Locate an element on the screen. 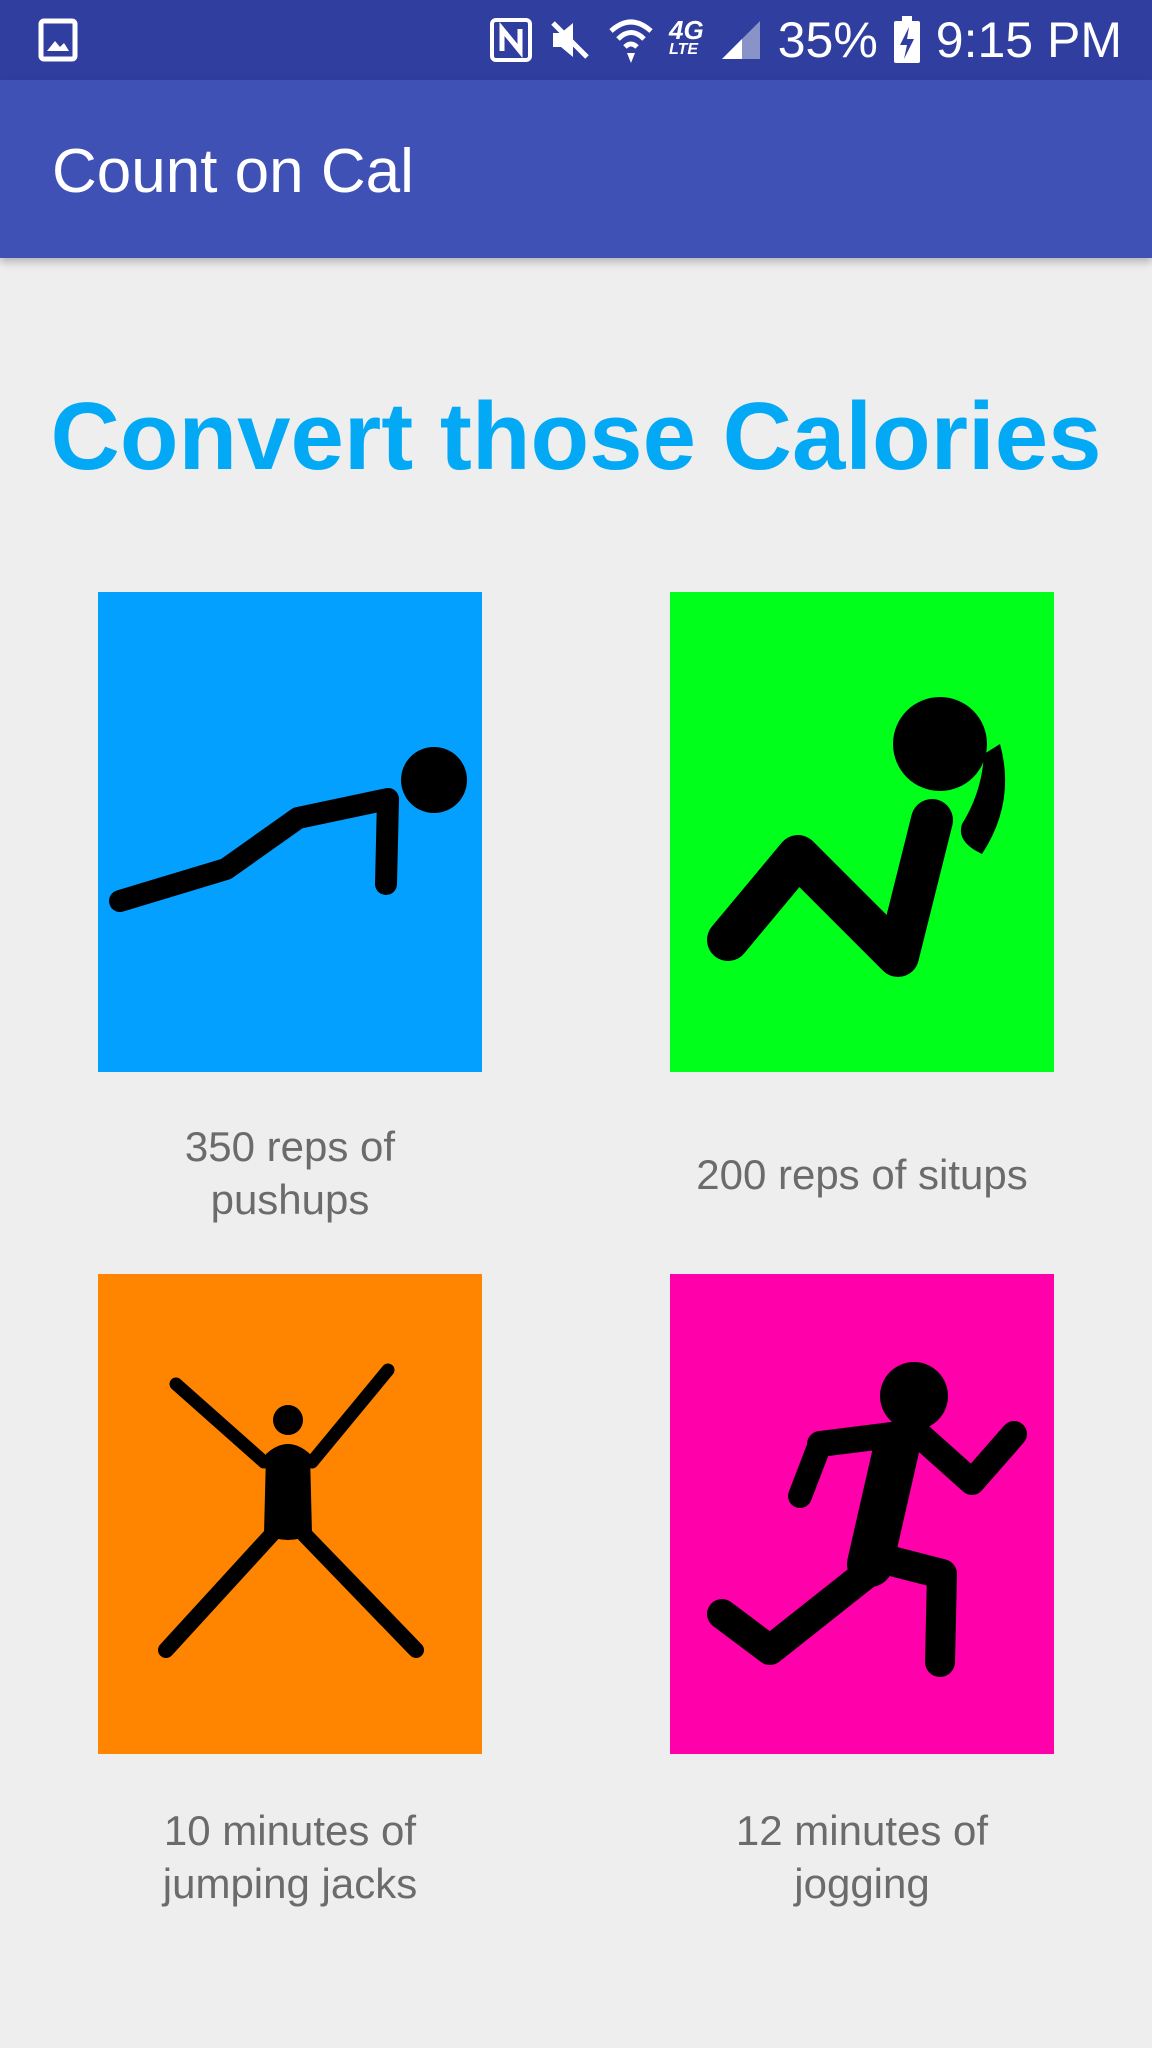 This screenshot has height=2048, width=1152. page-headline: Convert those Calories is located at coordinates (576, 436).